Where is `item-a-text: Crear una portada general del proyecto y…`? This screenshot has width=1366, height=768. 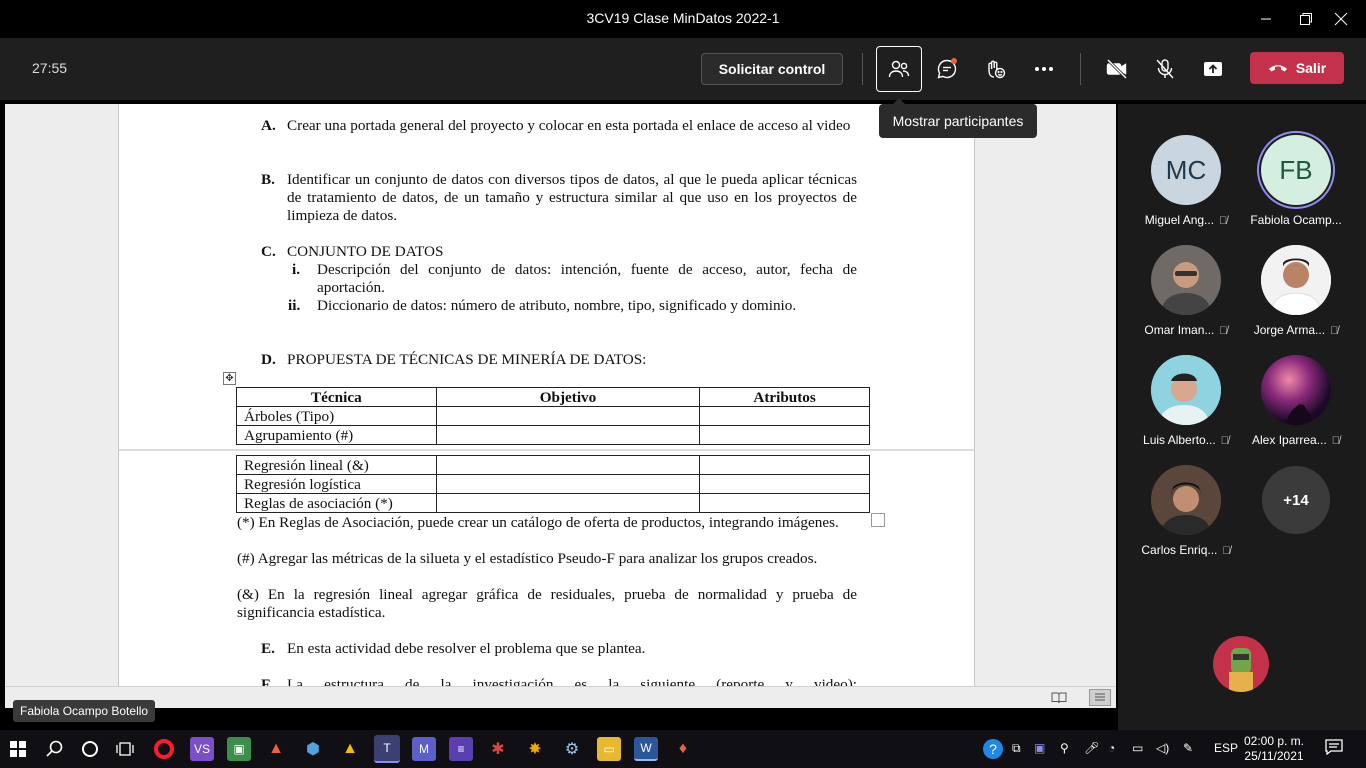 item-a-text: Crear una portada general del proyecto y… is located at coordinates (569, 125).